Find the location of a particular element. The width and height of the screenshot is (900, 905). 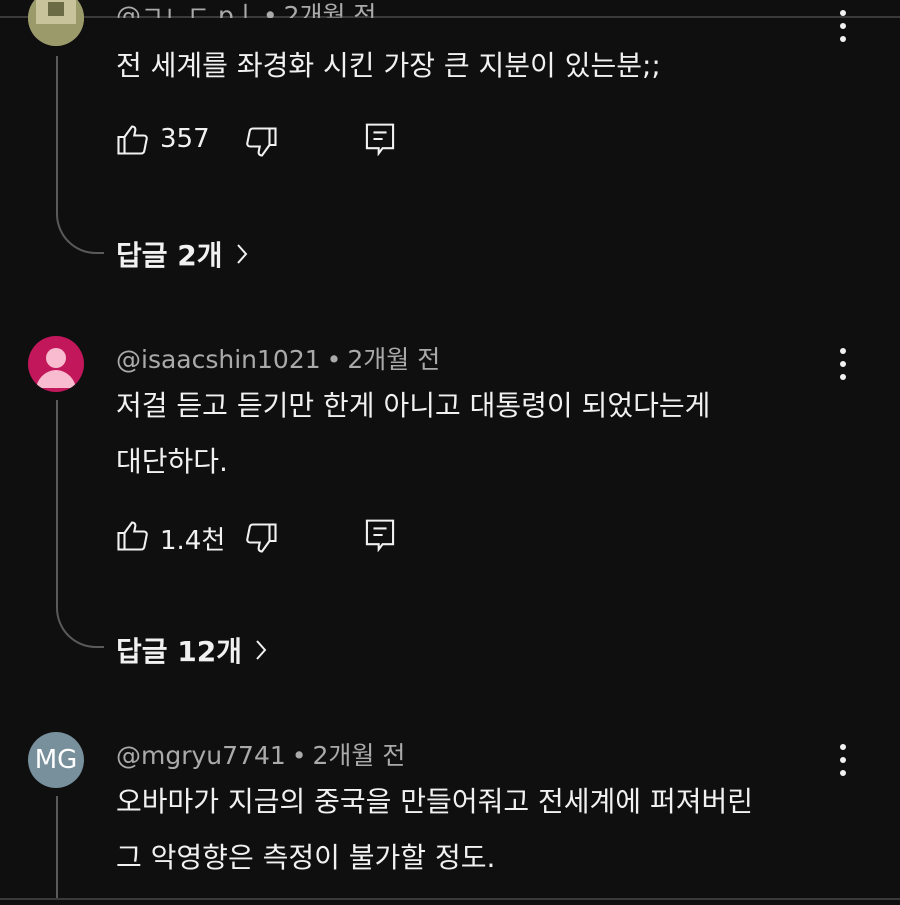

replies-label: 답글 2개 is located at coordinates (169, 255).